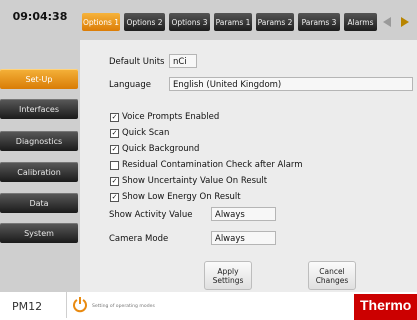 This screenshot has width=417, height=320. I want to click on cancel-line2: Changes, so click(332, 280).